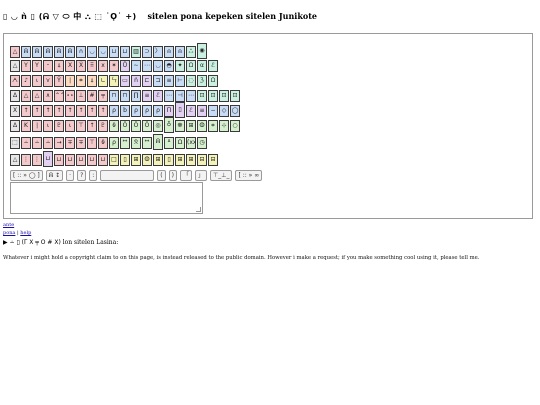  What do you see at coordinates (172, 175) in the screenshot?
I see `toolbar-button-paren-close: )` at bounding box center [172, 175].